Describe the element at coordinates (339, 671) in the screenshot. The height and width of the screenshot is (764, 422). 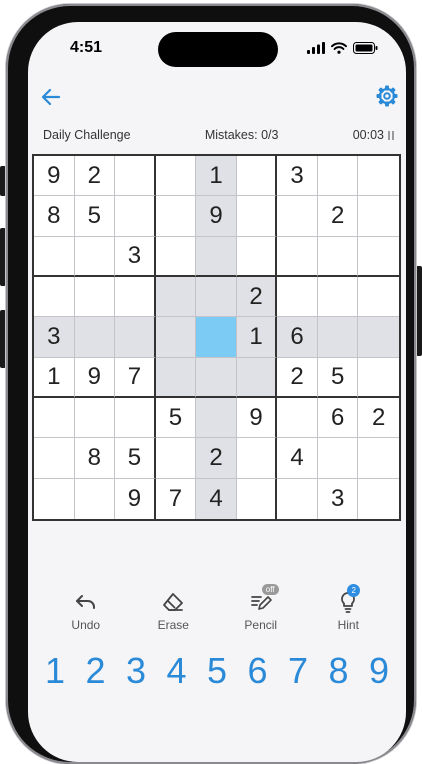
I see `numpad-key-8: 8` at that location.